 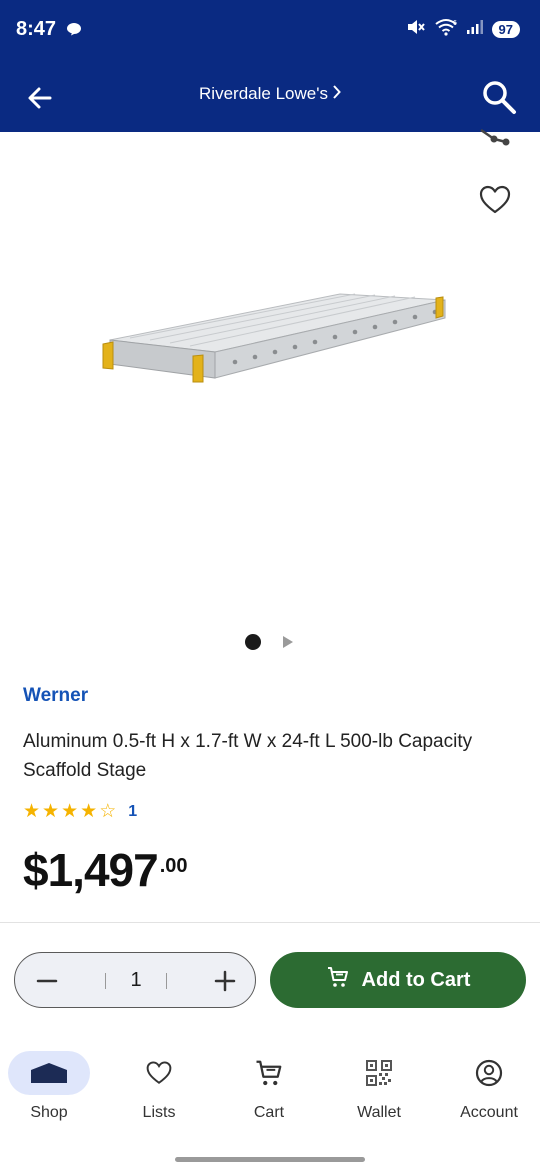 What do you see at coordinates (379, 1112) in the screenshot?
I see `nav-label: Wallet` at bounding box center [379, 1112].